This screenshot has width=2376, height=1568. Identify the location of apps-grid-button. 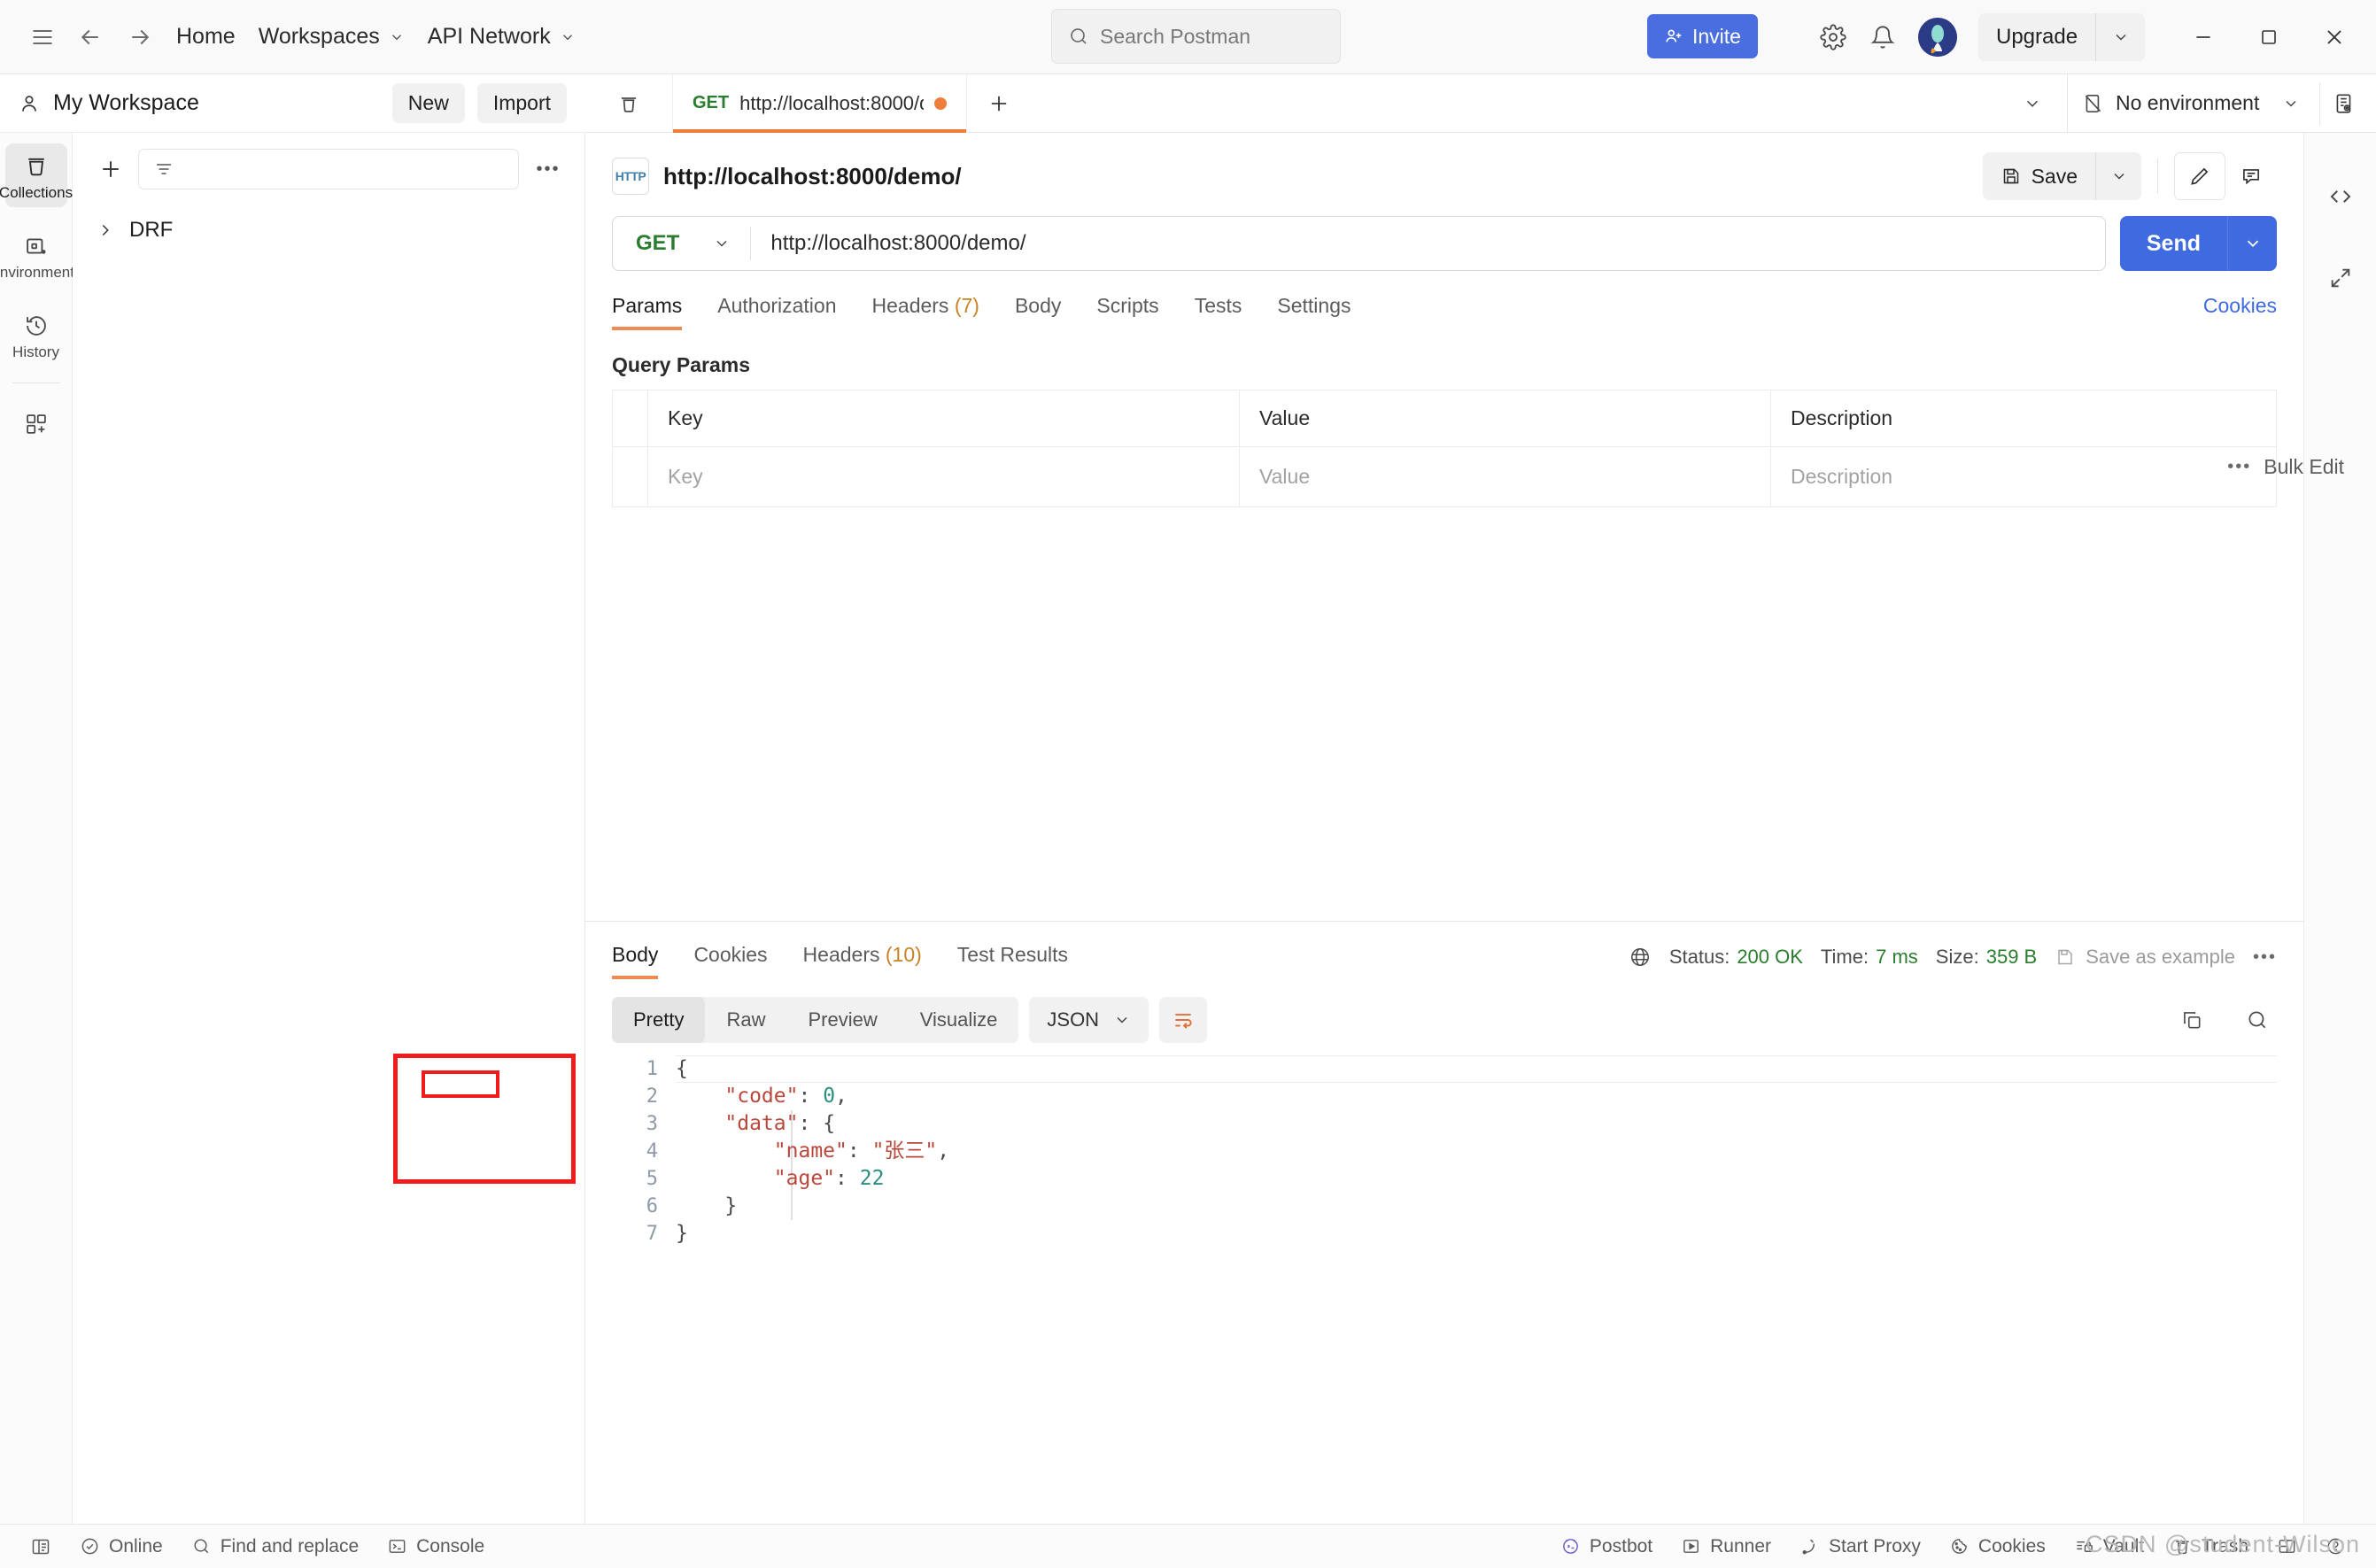
(36, 423).